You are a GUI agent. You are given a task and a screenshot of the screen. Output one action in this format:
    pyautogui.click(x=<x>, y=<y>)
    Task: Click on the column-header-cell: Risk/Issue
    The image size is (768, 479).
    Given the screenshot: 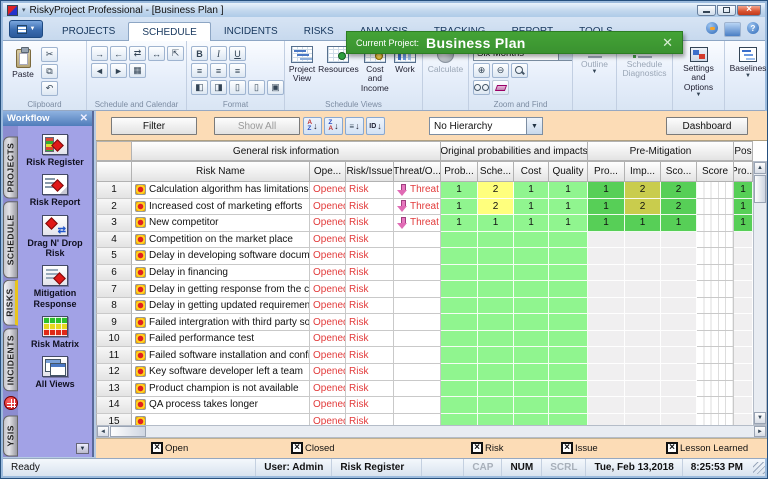 What is the action you would take?
    pyautogui.click(x=370, y=171)
    